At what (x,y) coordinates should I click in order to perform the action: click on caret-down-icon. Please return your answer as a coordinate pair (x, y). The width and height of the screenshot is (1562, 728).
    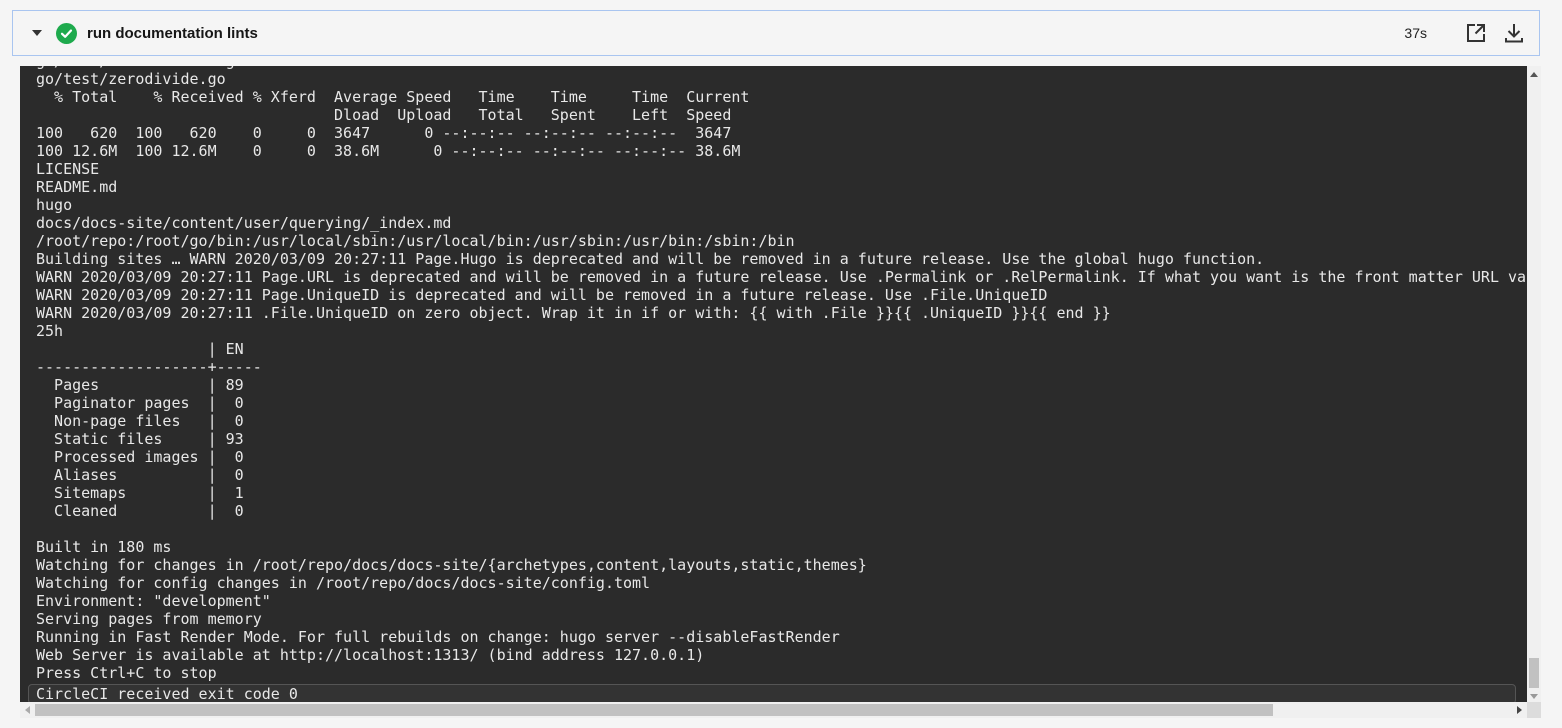
    Looking at the image, I should click on (37, 33).